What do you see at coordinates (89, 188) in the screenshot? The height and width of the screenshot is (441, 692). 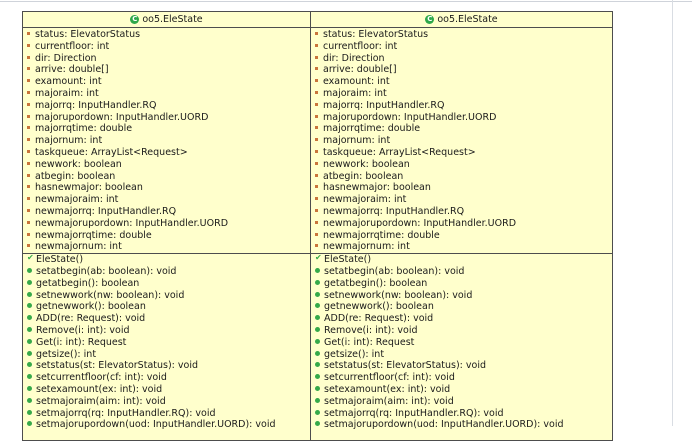 I see `field-text: hasnewmajor: boolean` at bounding box center [89, 188].